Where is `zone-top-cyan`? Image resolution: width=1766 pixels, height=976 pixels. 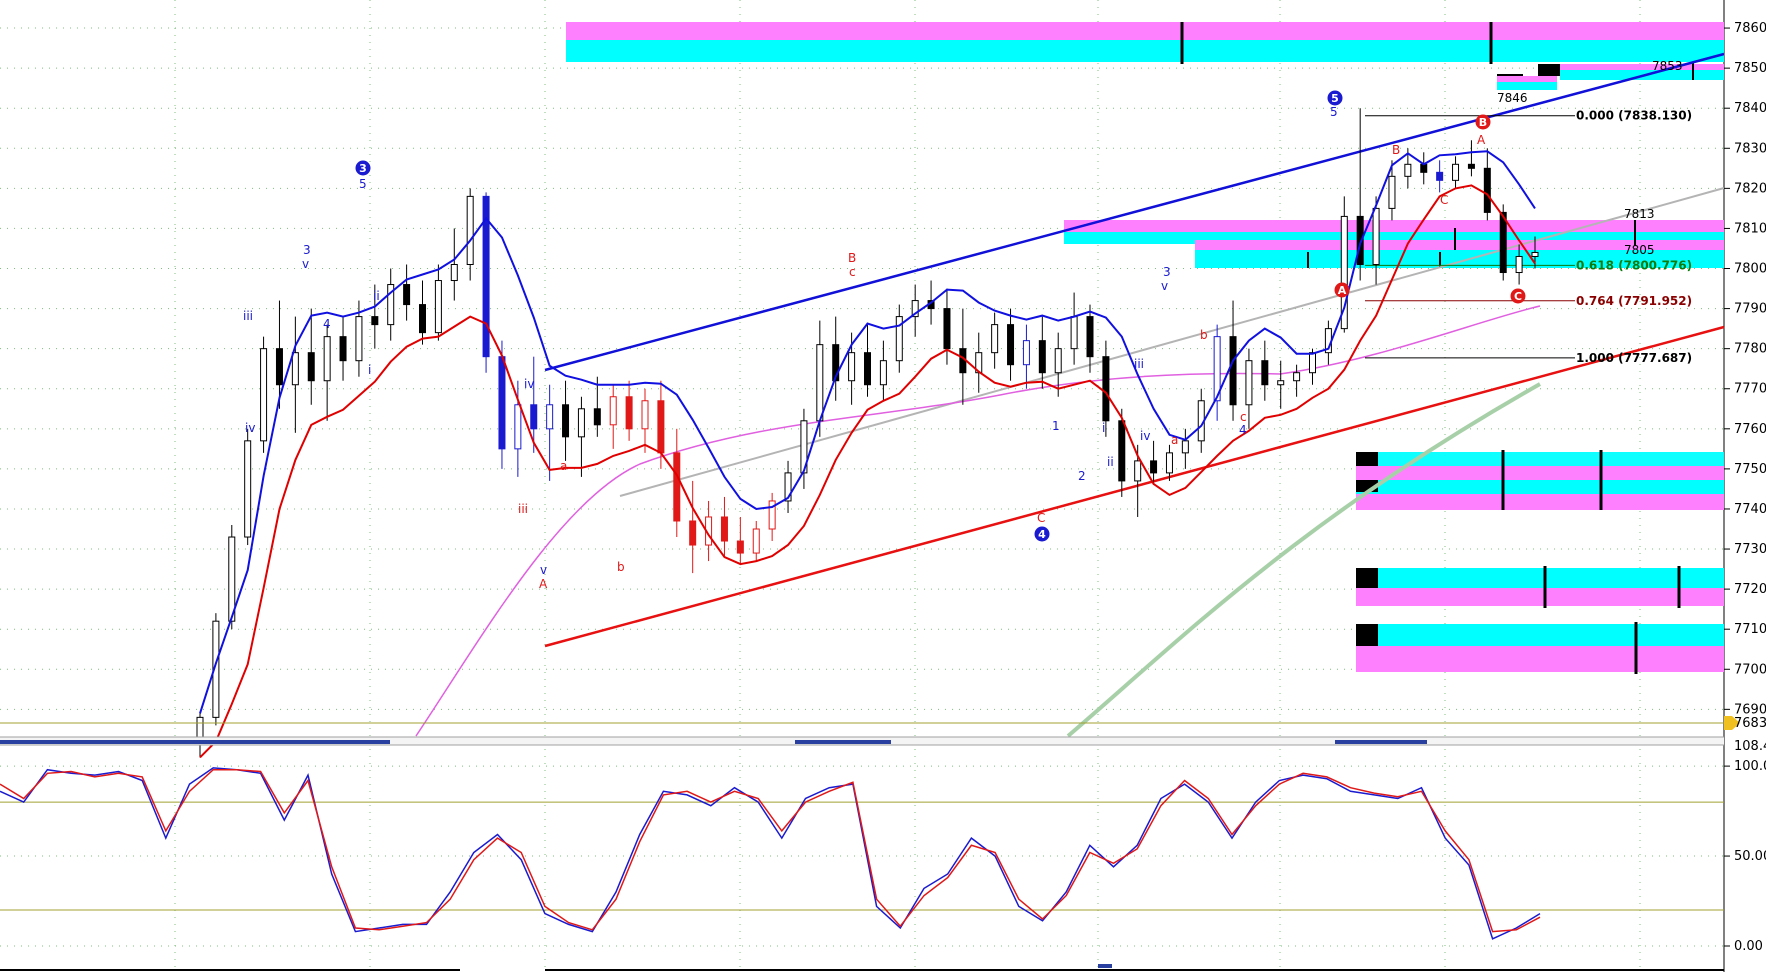
zone-top-cyan is located at coordinates (1145, 51).